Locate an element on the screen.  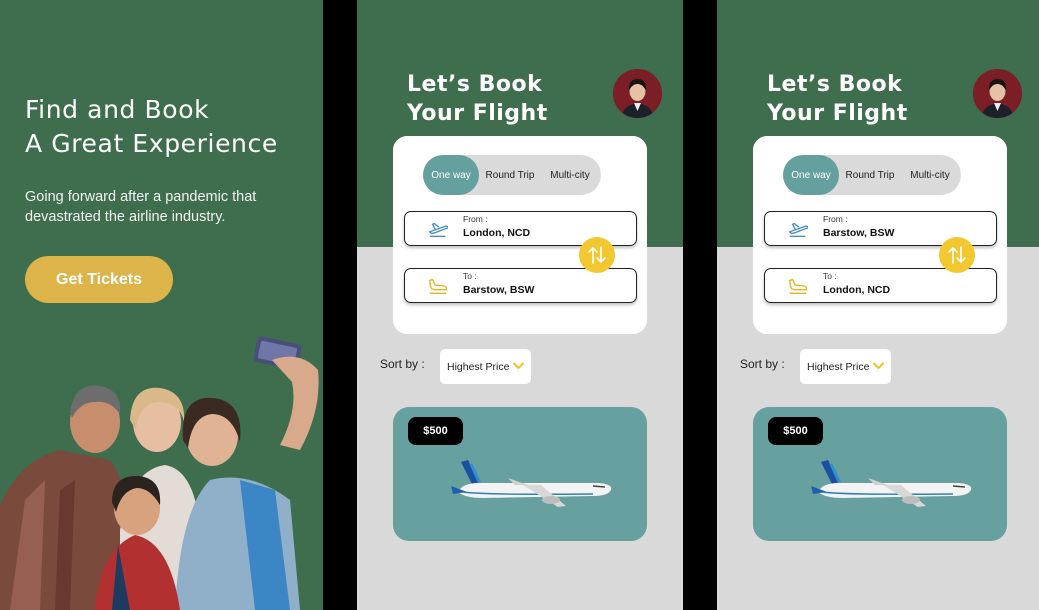
family-selfie-photo is located at coordinates (159, 473).